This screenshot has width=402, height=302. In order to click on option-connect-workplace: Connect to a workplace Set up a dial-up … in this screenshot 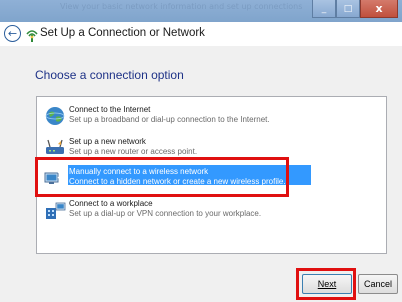, I will do `click(208, 211)`.